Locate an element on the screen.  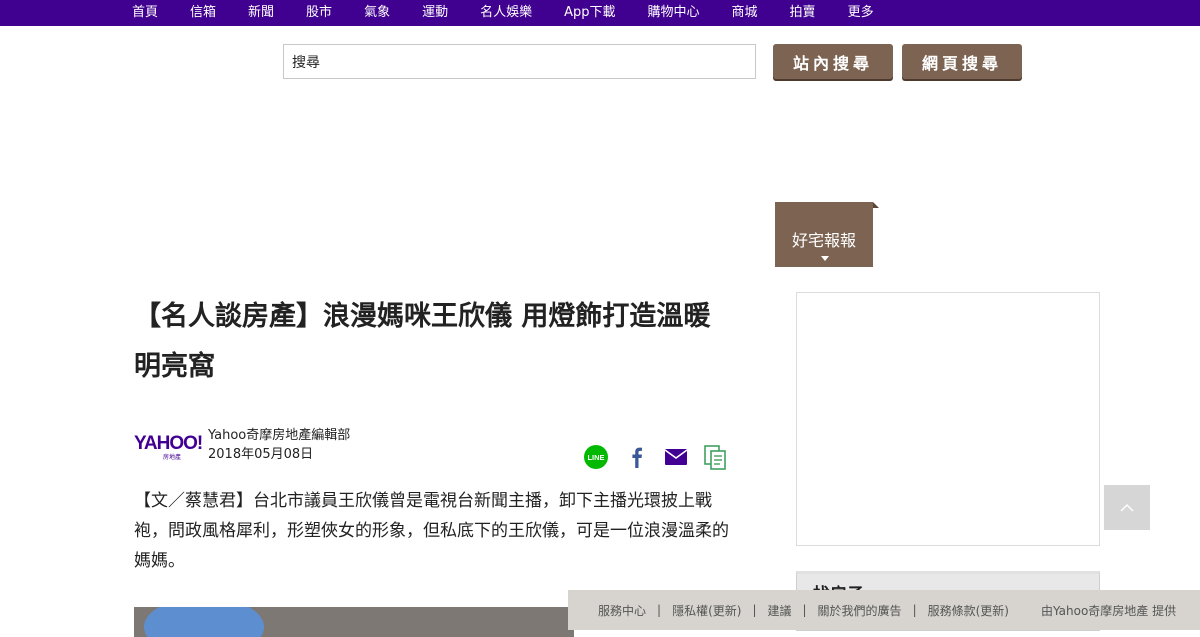
nav-item-auction: 拍賣 is located at coordinates (803, 13).